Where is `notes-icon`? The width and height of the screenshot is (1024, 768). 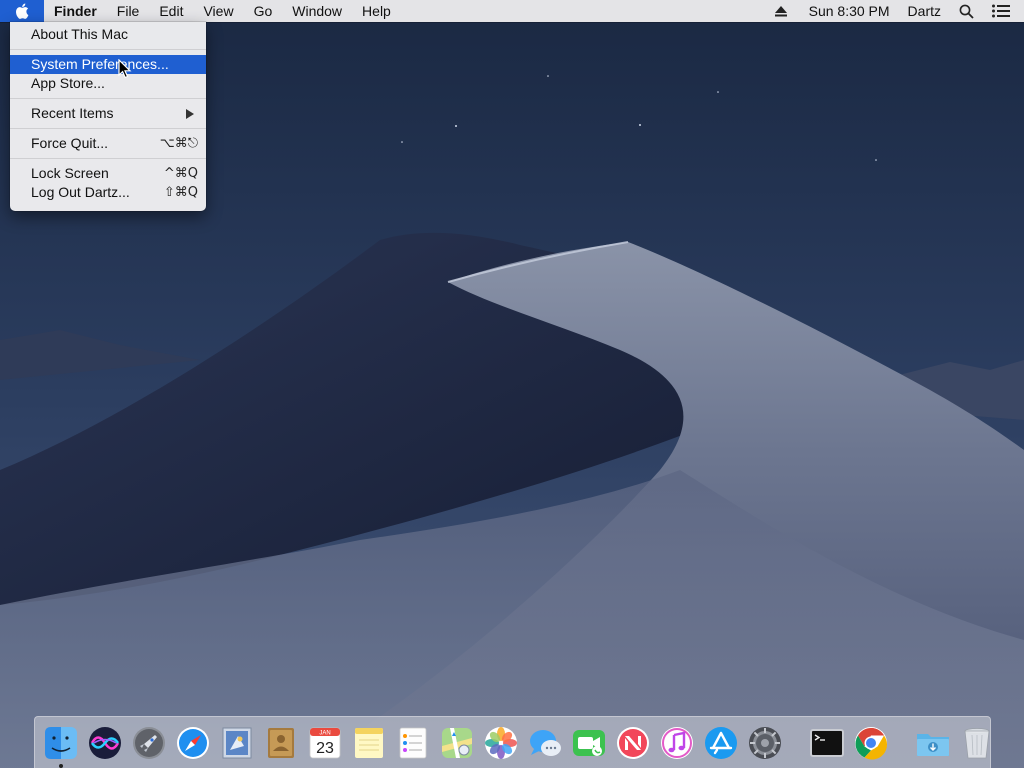
notes-icon is located at coordinates (369, 742).